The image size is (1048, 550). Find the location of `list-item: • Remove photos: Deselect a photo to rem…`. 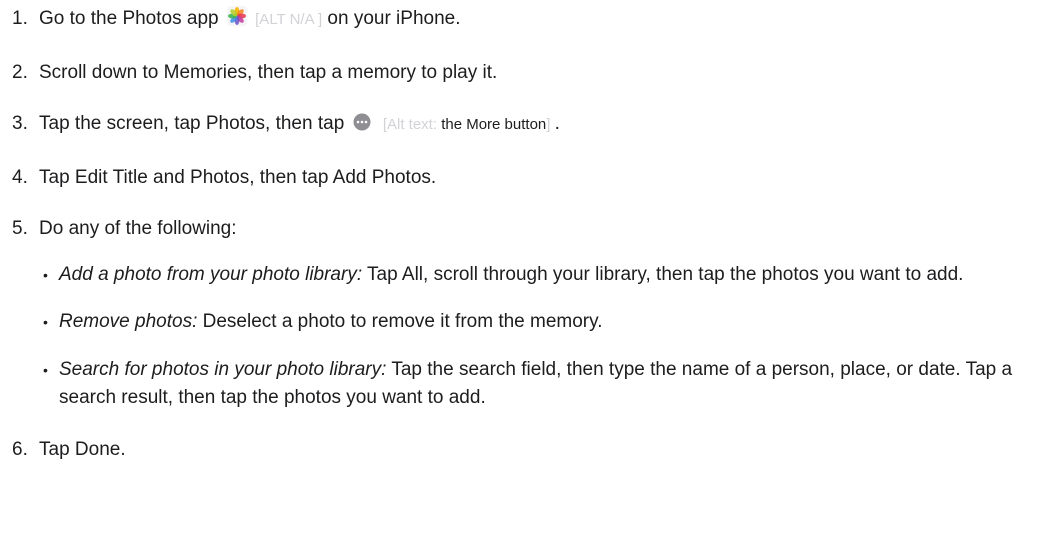

list-item: • Remove photos: Deselect a photo to rem… is located at coordinates (539, 322).